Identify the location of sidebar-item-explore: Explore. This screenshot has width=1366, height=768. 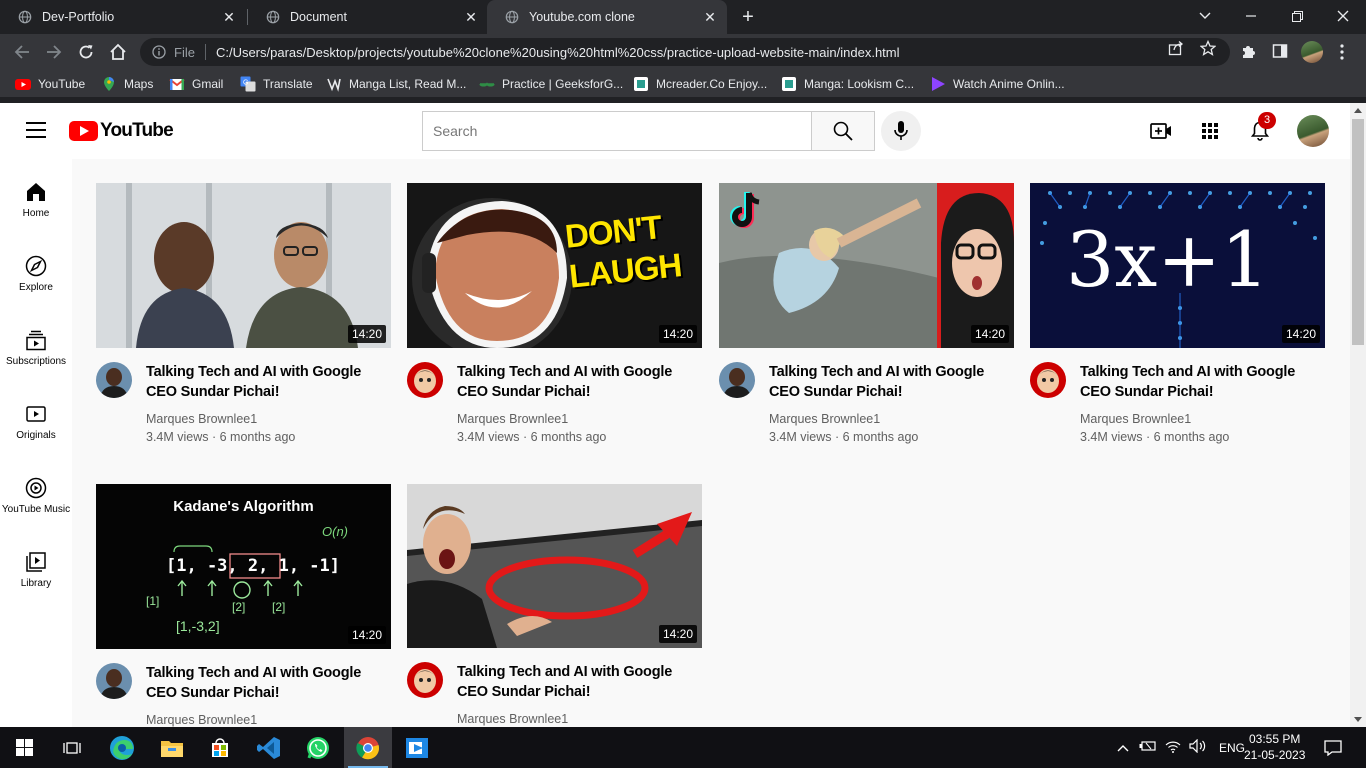
(36, 274).